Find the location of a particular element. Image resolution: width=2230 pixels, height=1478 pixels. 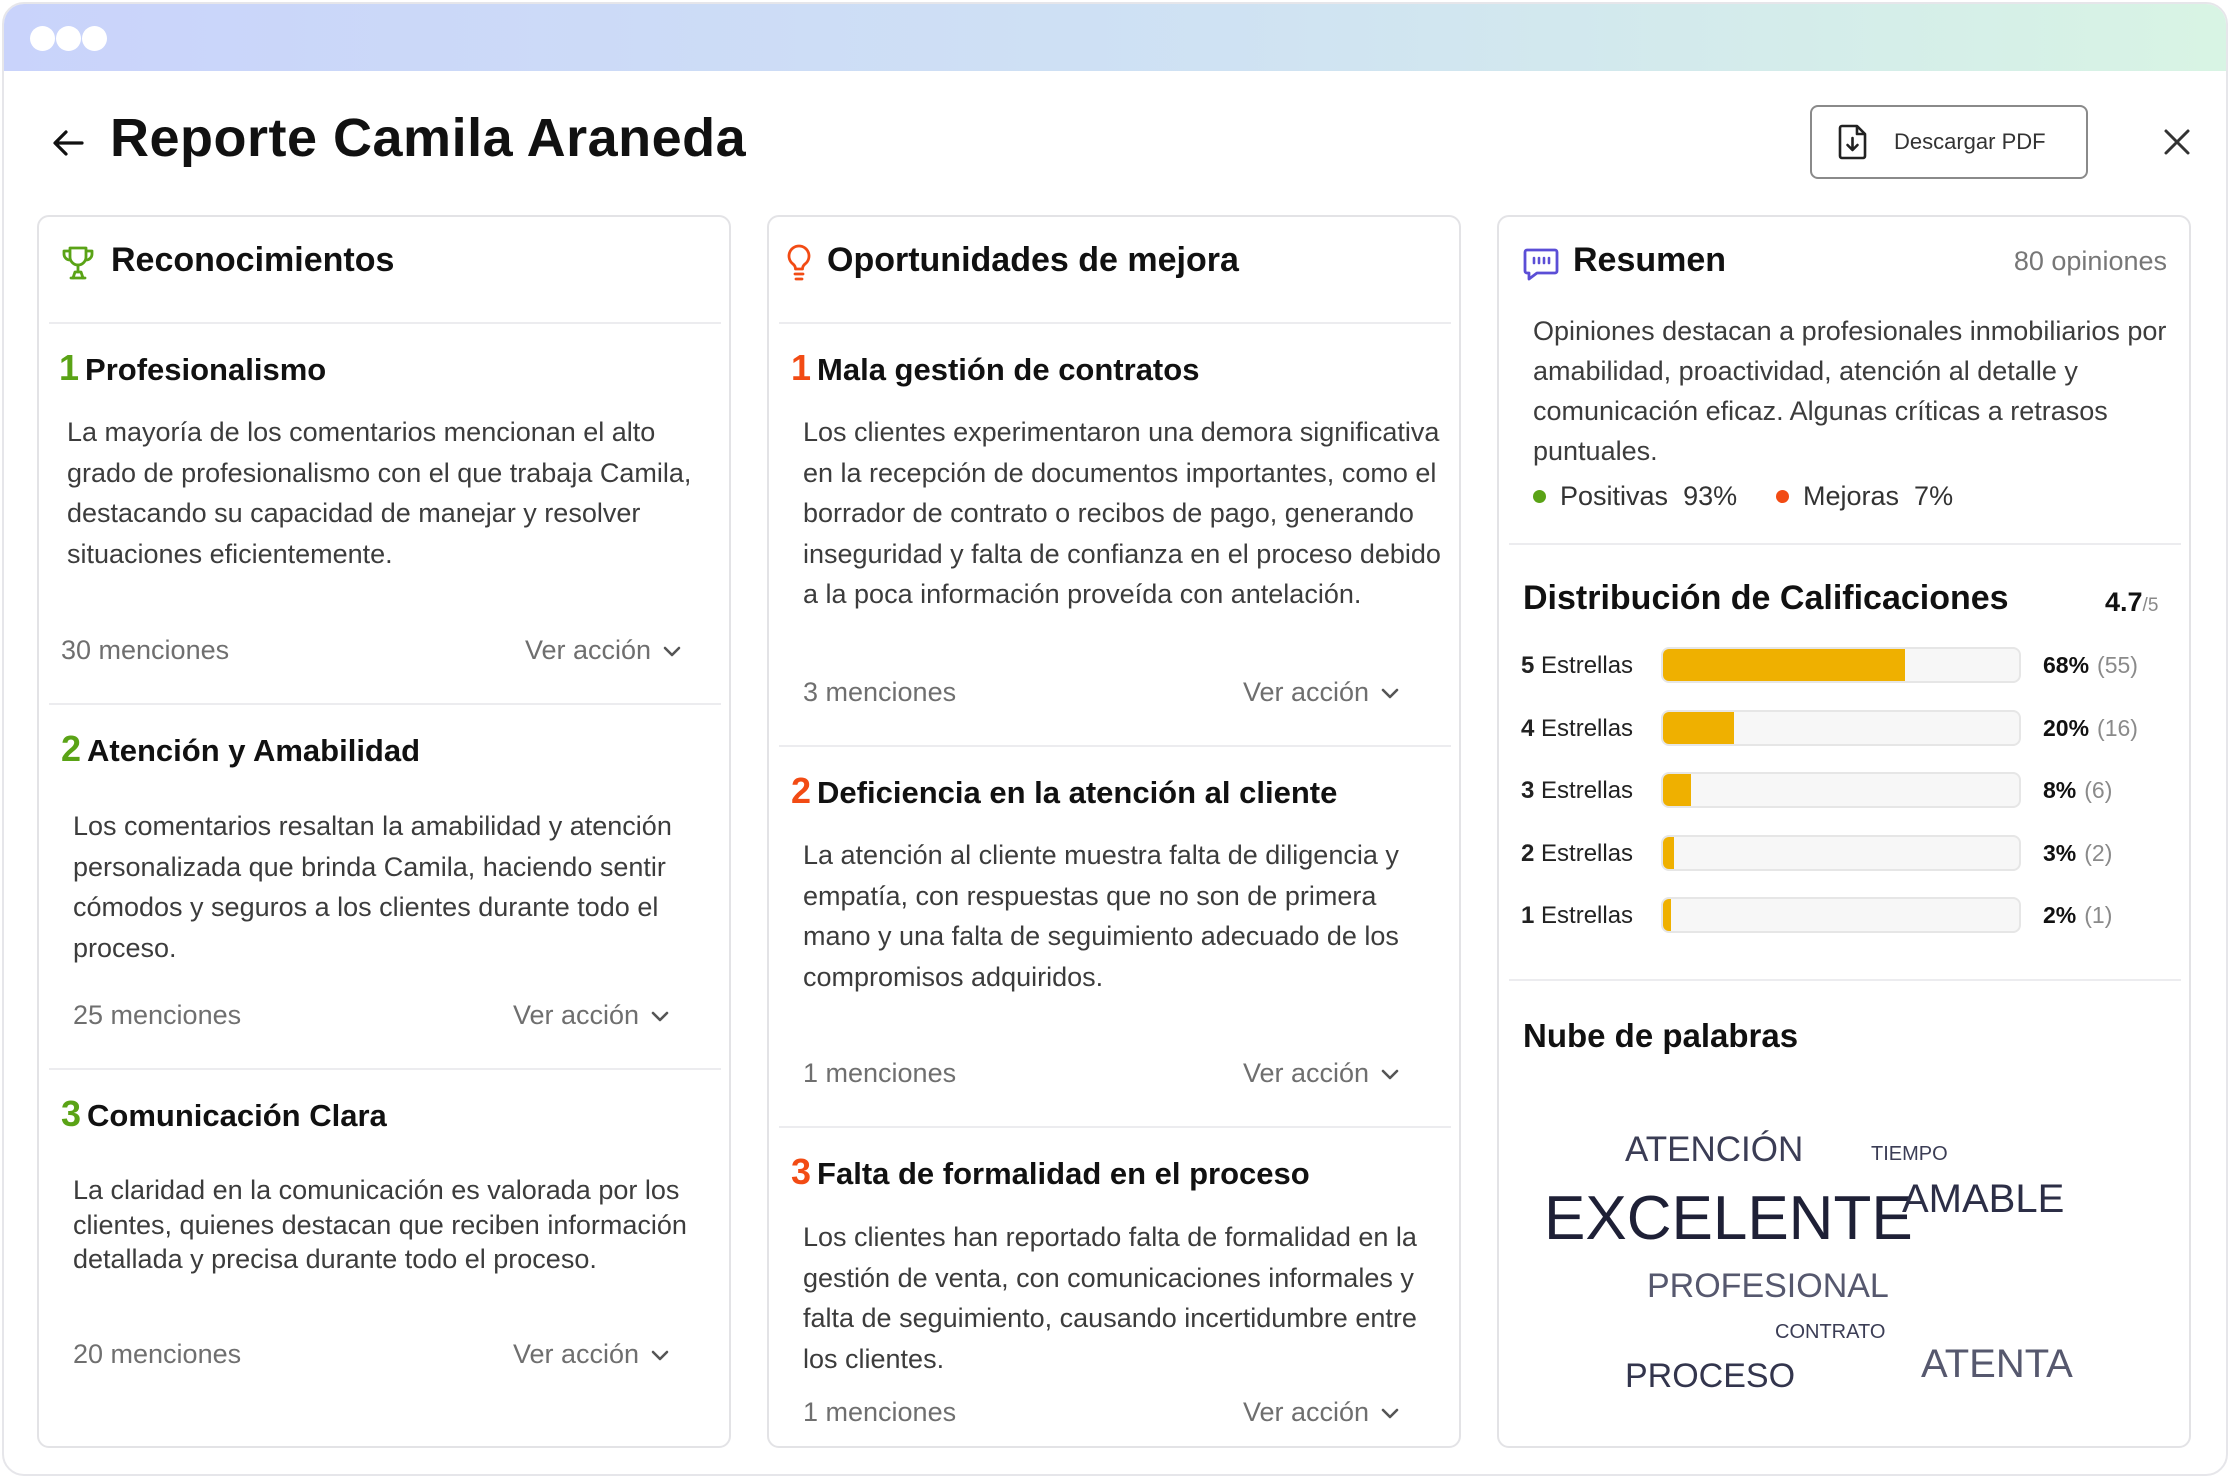

rating-row-label: 3 Estrellas is located at coordinates (1577, 790).